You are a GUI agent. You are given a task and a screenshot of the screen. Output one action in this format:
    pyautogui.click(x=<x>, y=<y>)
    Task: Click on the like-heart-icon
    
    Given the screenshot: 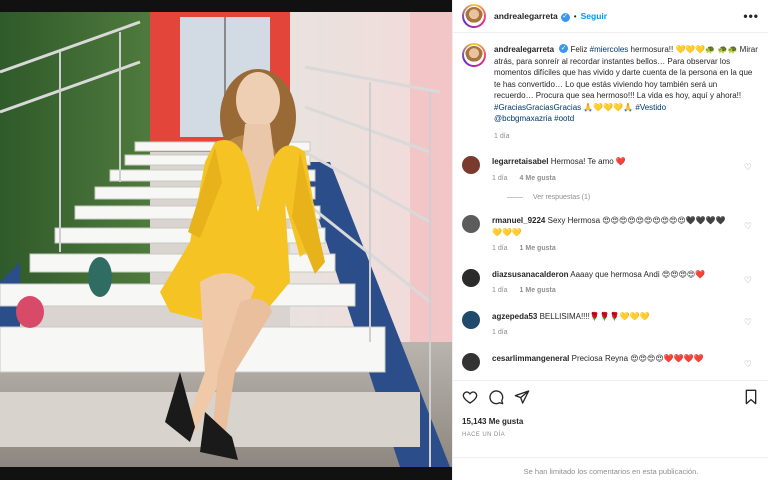 What is the action you would take?
    pyautogui.click(x=470, y=397)
    